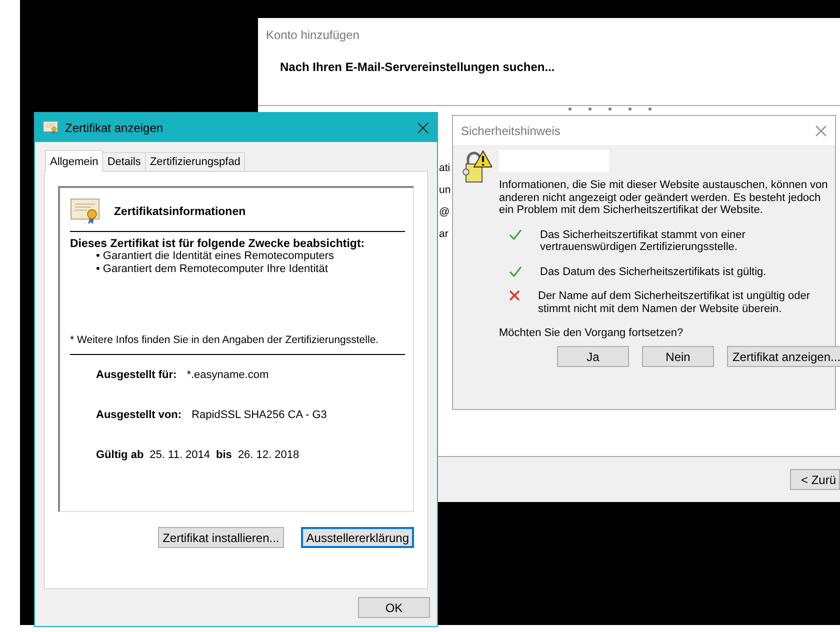 The height and width of the screenshot is (632, 840). I want to click on partial-text: ati, so click(444, 168).